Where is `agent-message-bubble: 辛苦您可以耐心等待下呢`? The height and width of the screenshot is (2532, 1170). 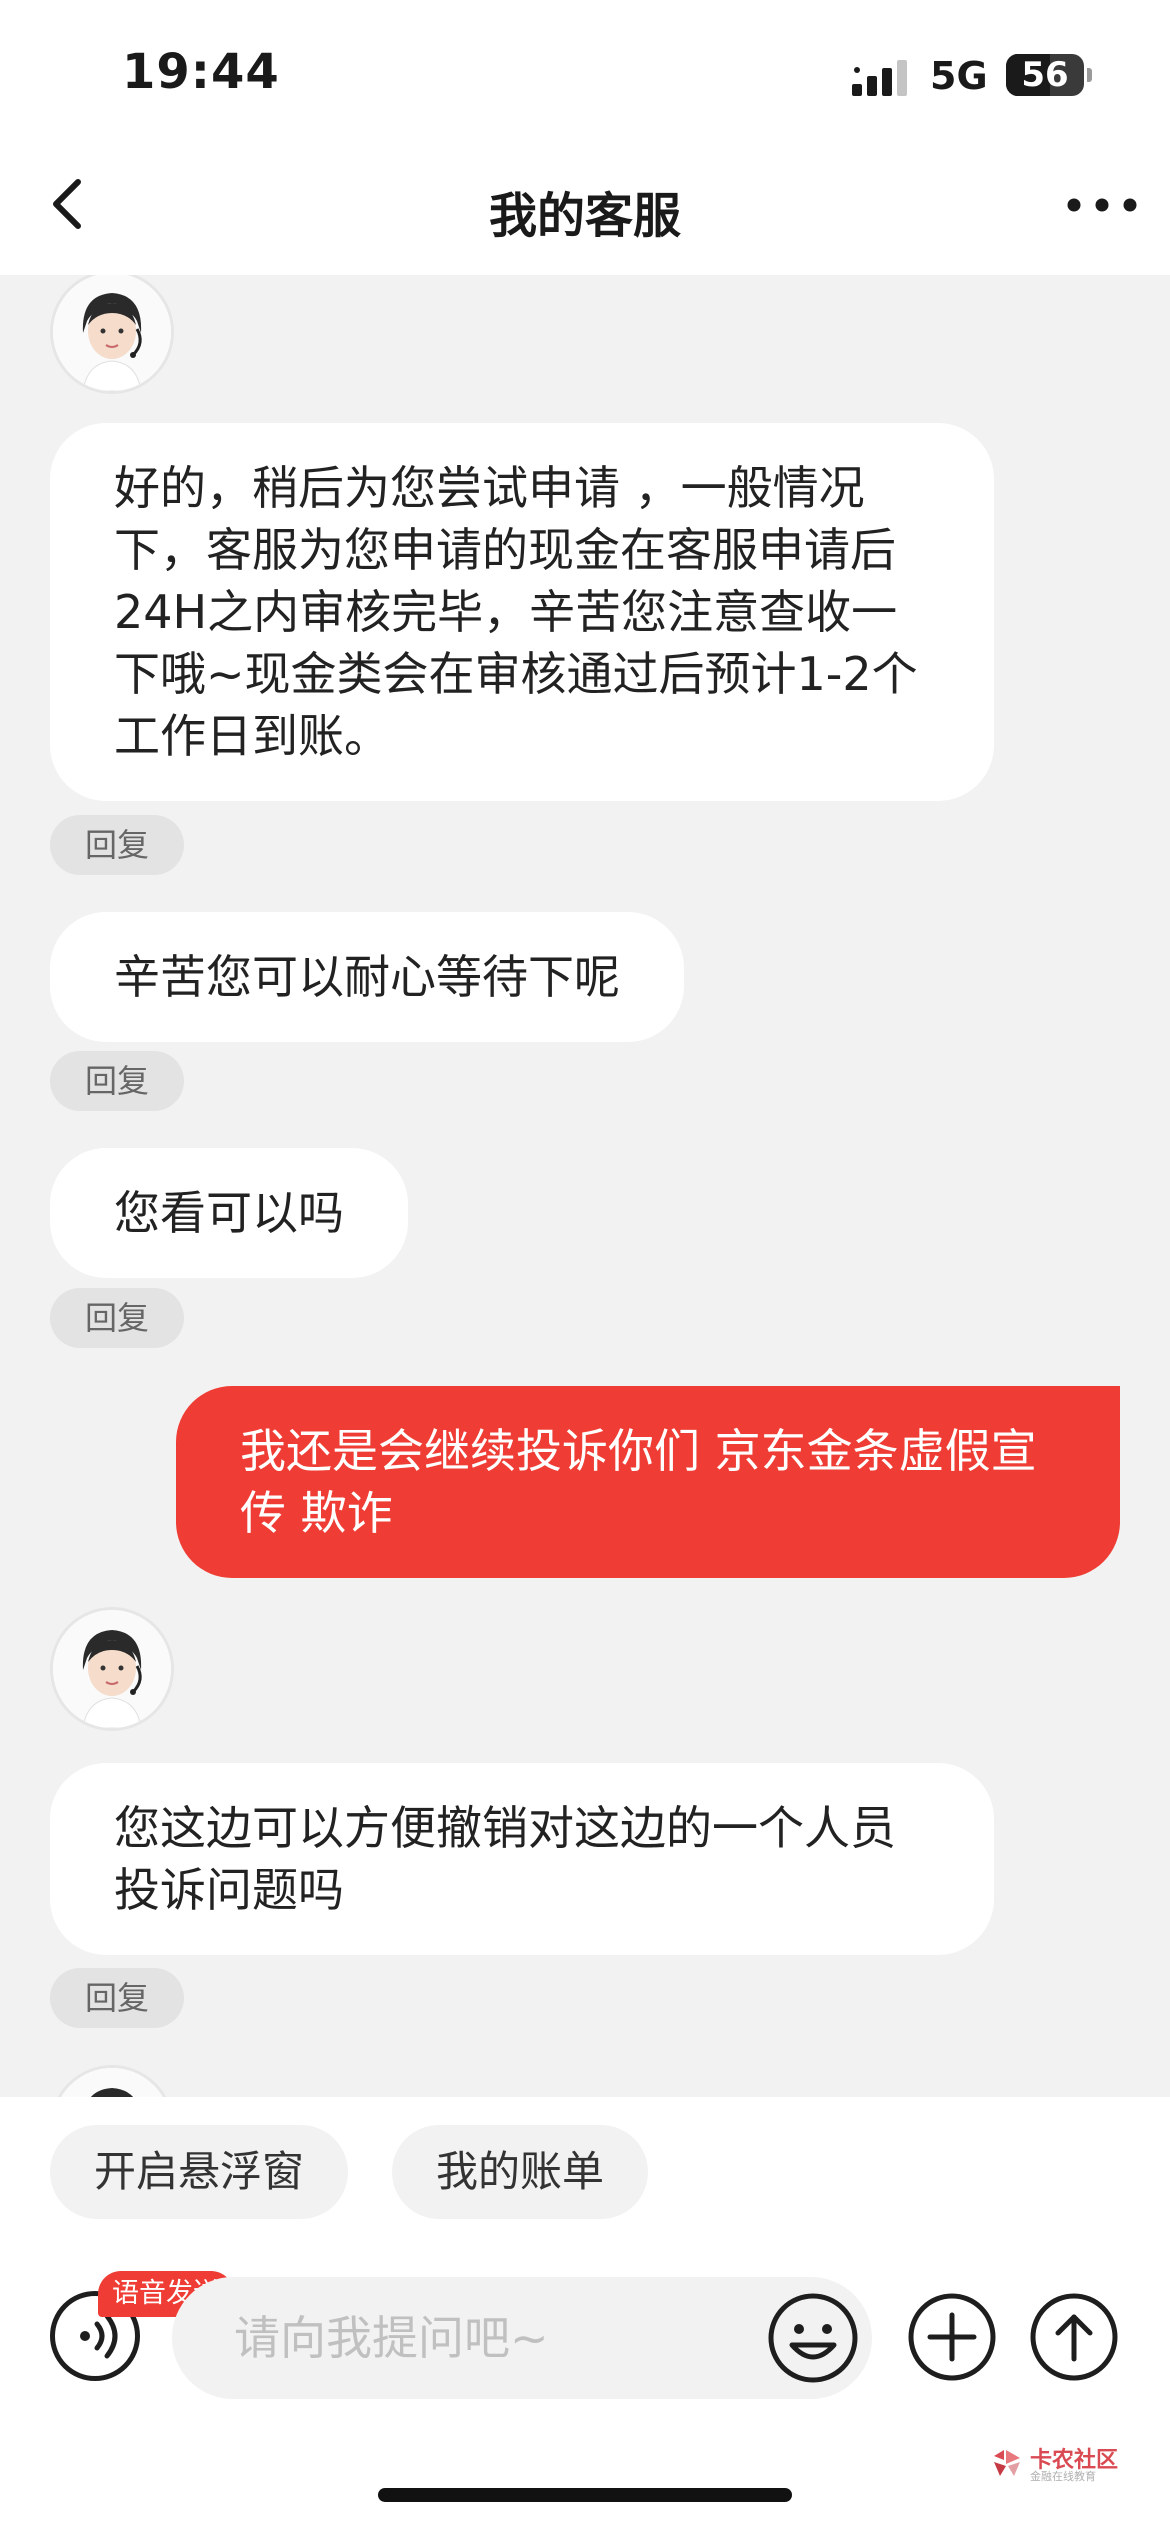 agent-message-bubble: 辛苦您可以耐心等待下呢 is located at coordinates (367, 977).